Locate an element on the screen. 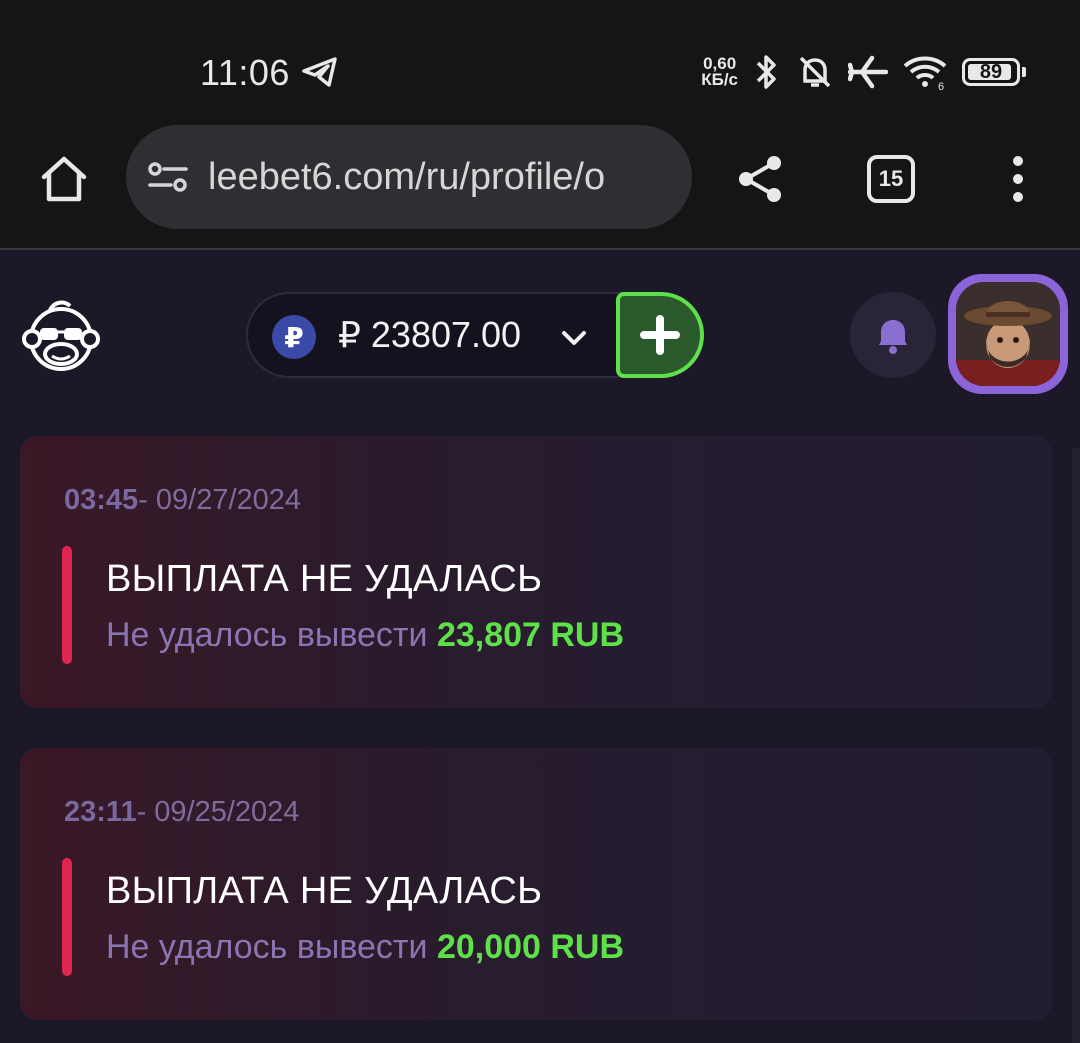  notification-message: Не удалось вывести 23,807 RUB is located at coordinates (365, 635).